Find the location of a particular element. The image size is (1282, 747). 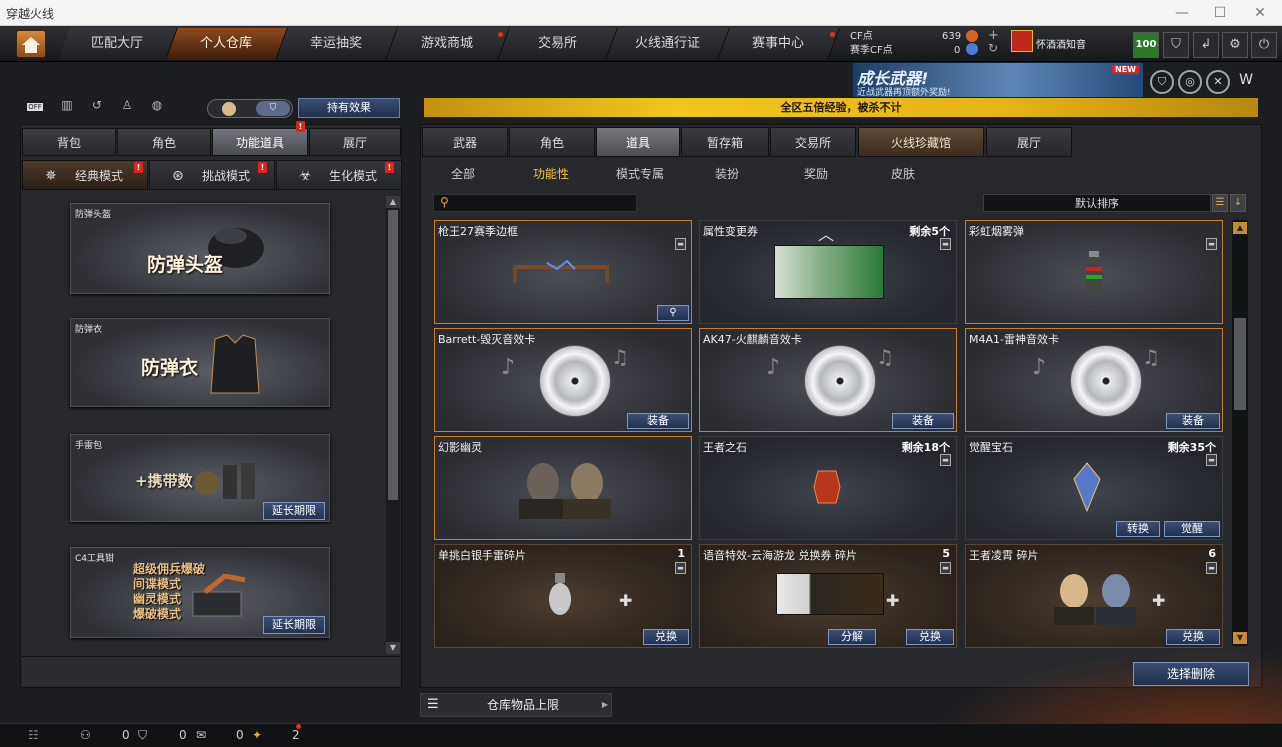

item-card: 王者凌霄 碎片 6 ▬ ✚ 兑换 is located at coordinates (1094, 596).